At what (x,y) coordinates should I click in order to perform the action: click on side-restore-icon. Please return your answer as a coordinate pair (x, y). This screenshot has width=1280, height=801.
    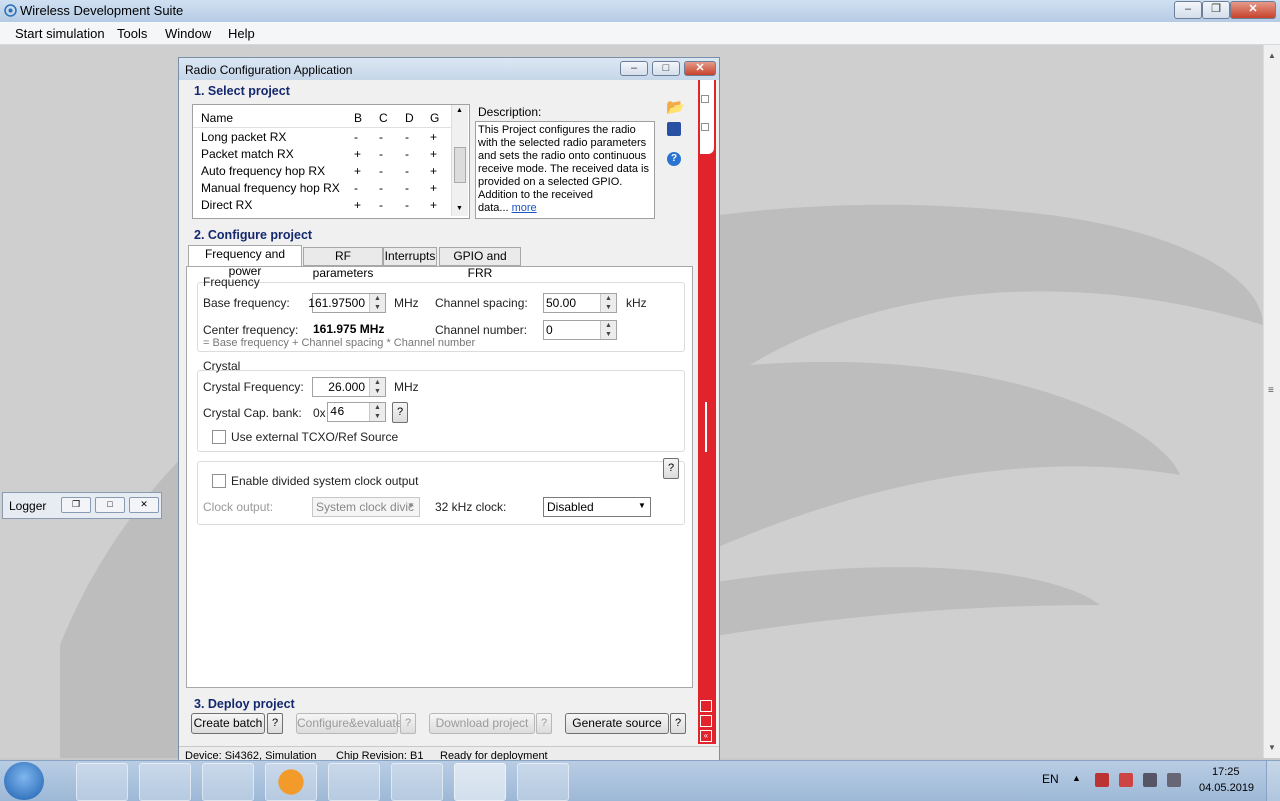
    Looking at the image, I should click on (706, 721).